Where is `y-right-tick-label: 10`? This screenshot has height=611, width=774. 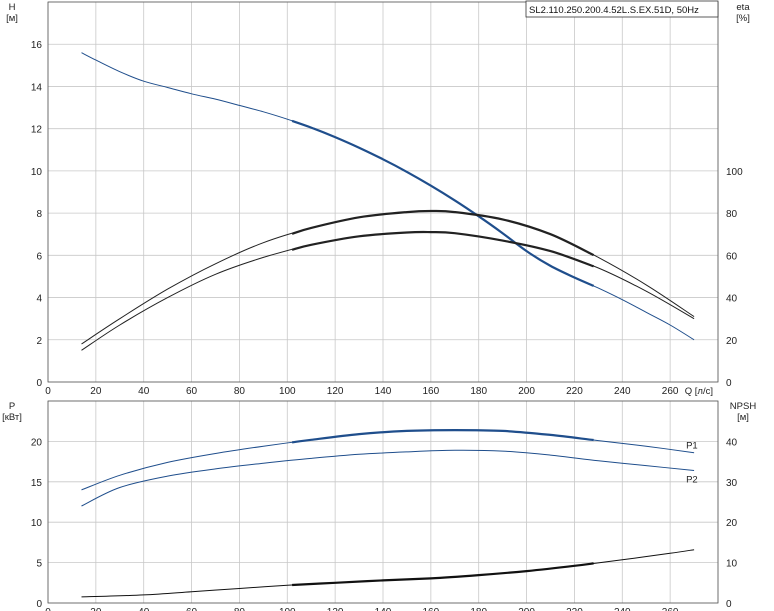 y-right-tick-label: 10 is located at coordinates (732, 564).